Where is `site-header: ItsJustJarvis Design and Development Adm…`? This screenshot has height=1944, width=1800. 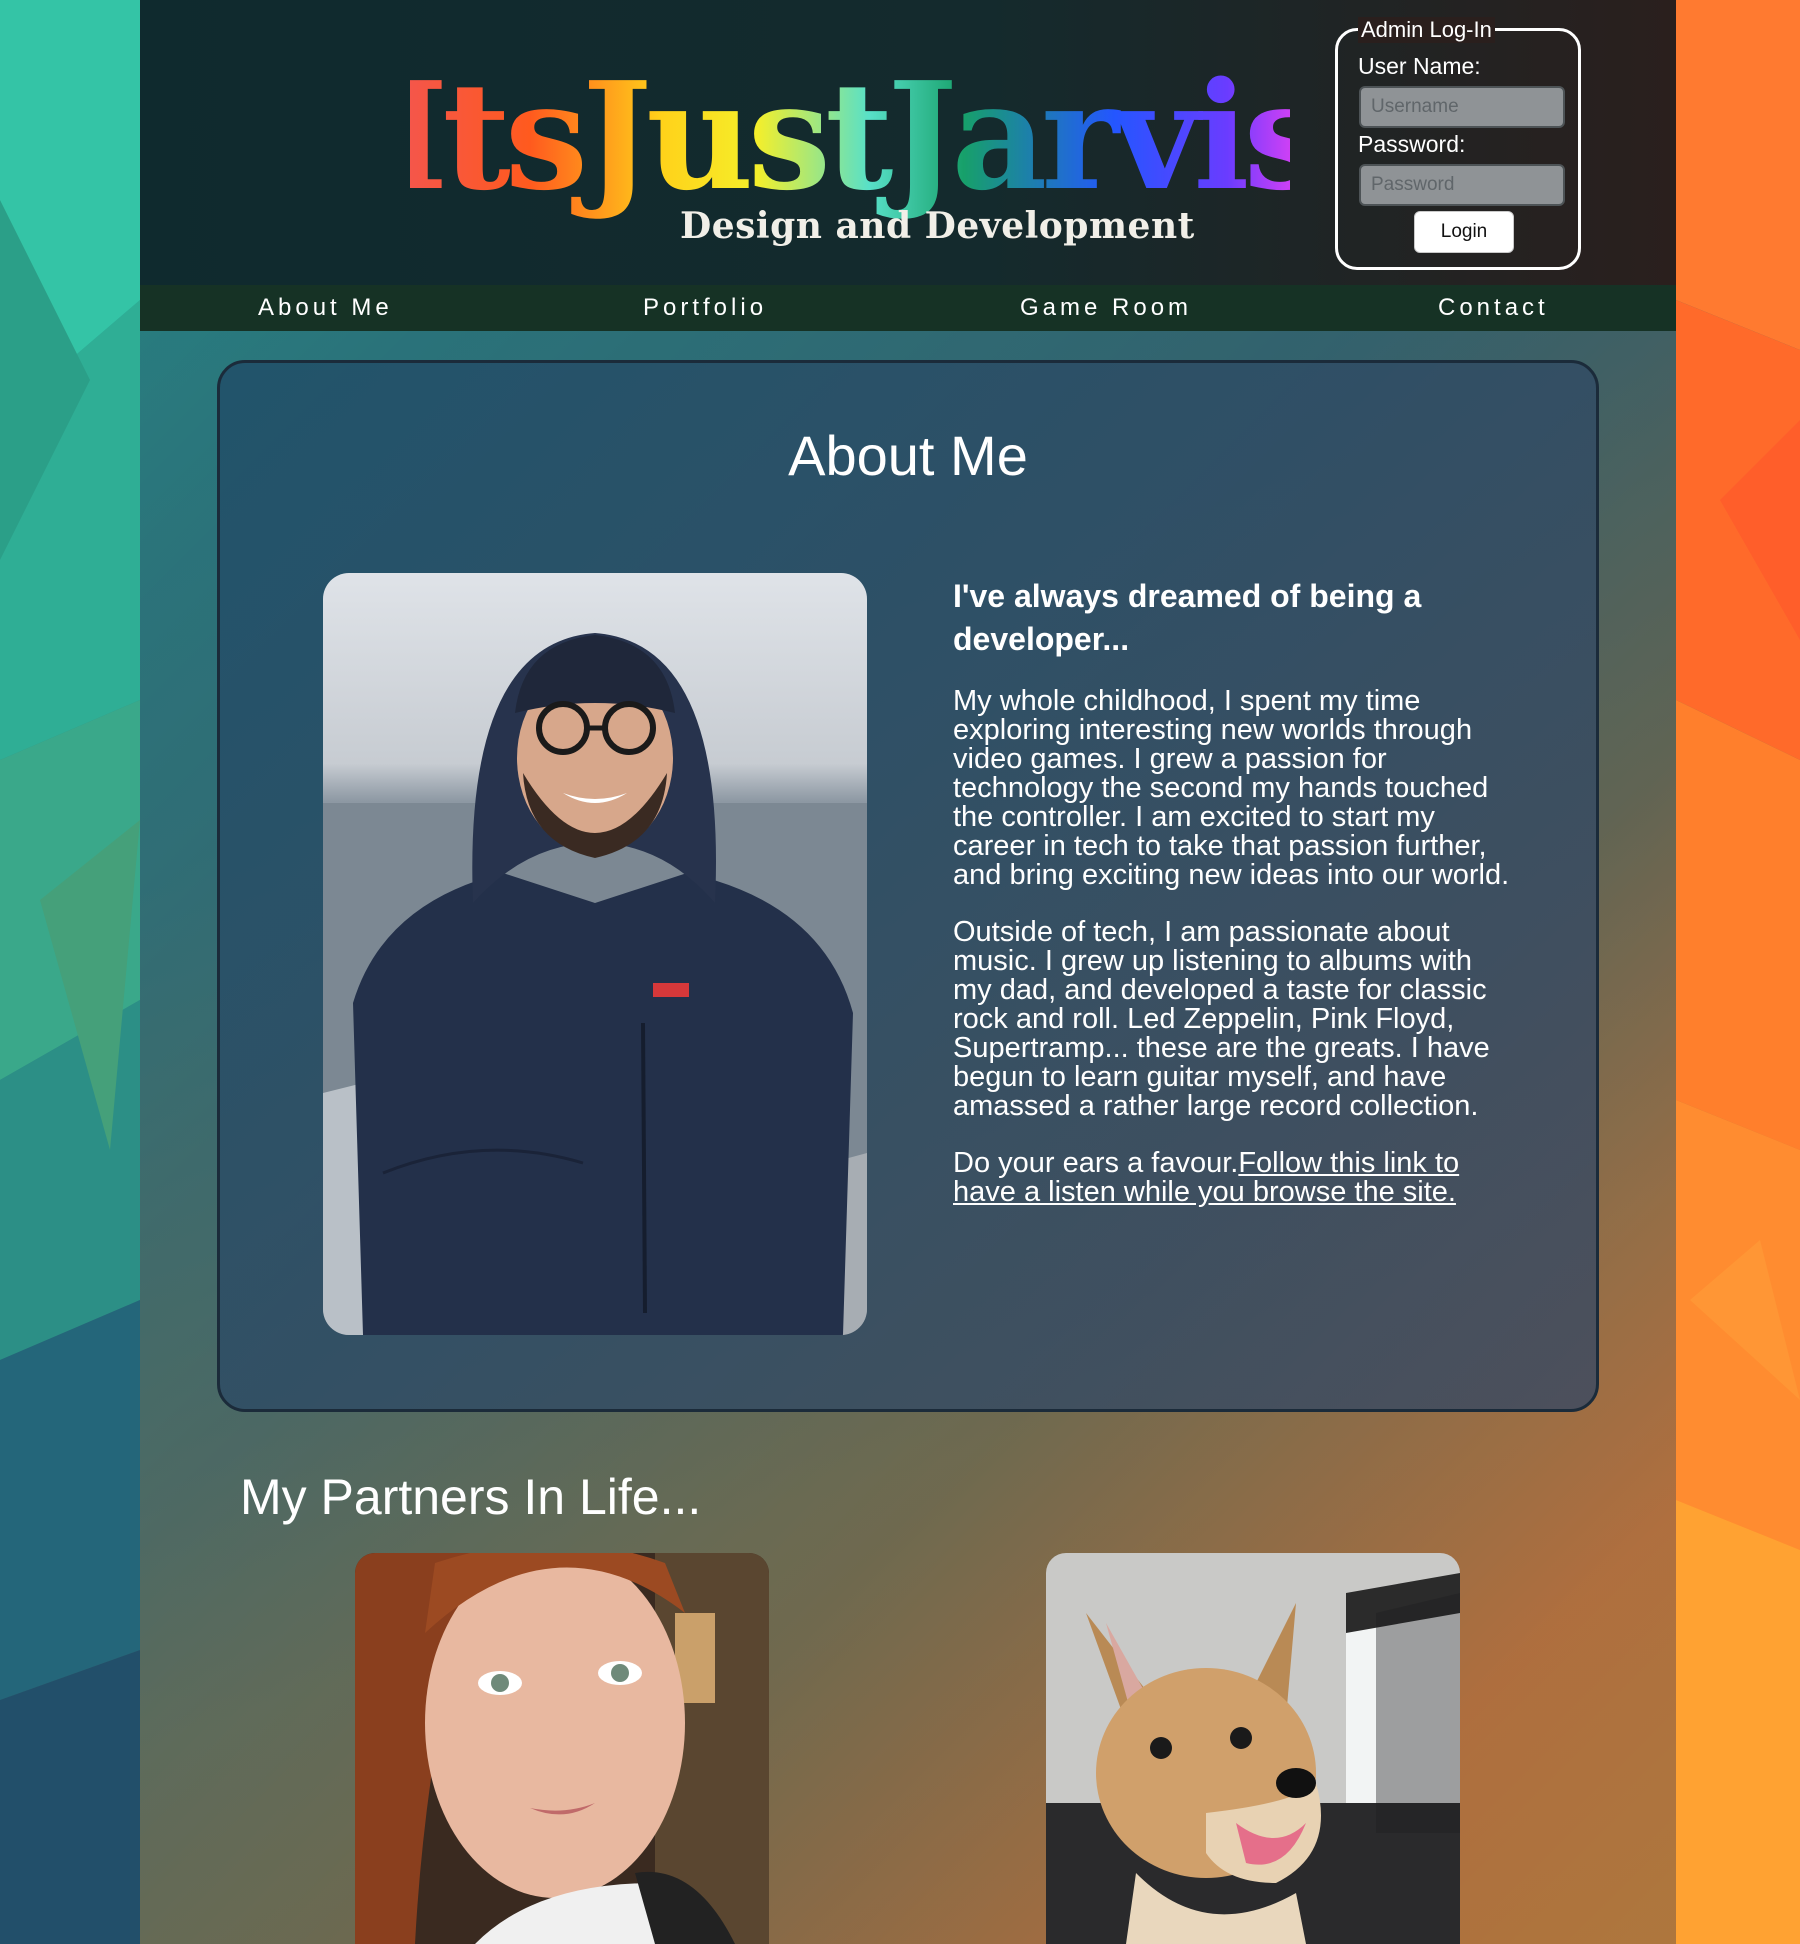 site-header: ItsJustJarvis Design and Development Adm… is located at coordinates (908, 142).